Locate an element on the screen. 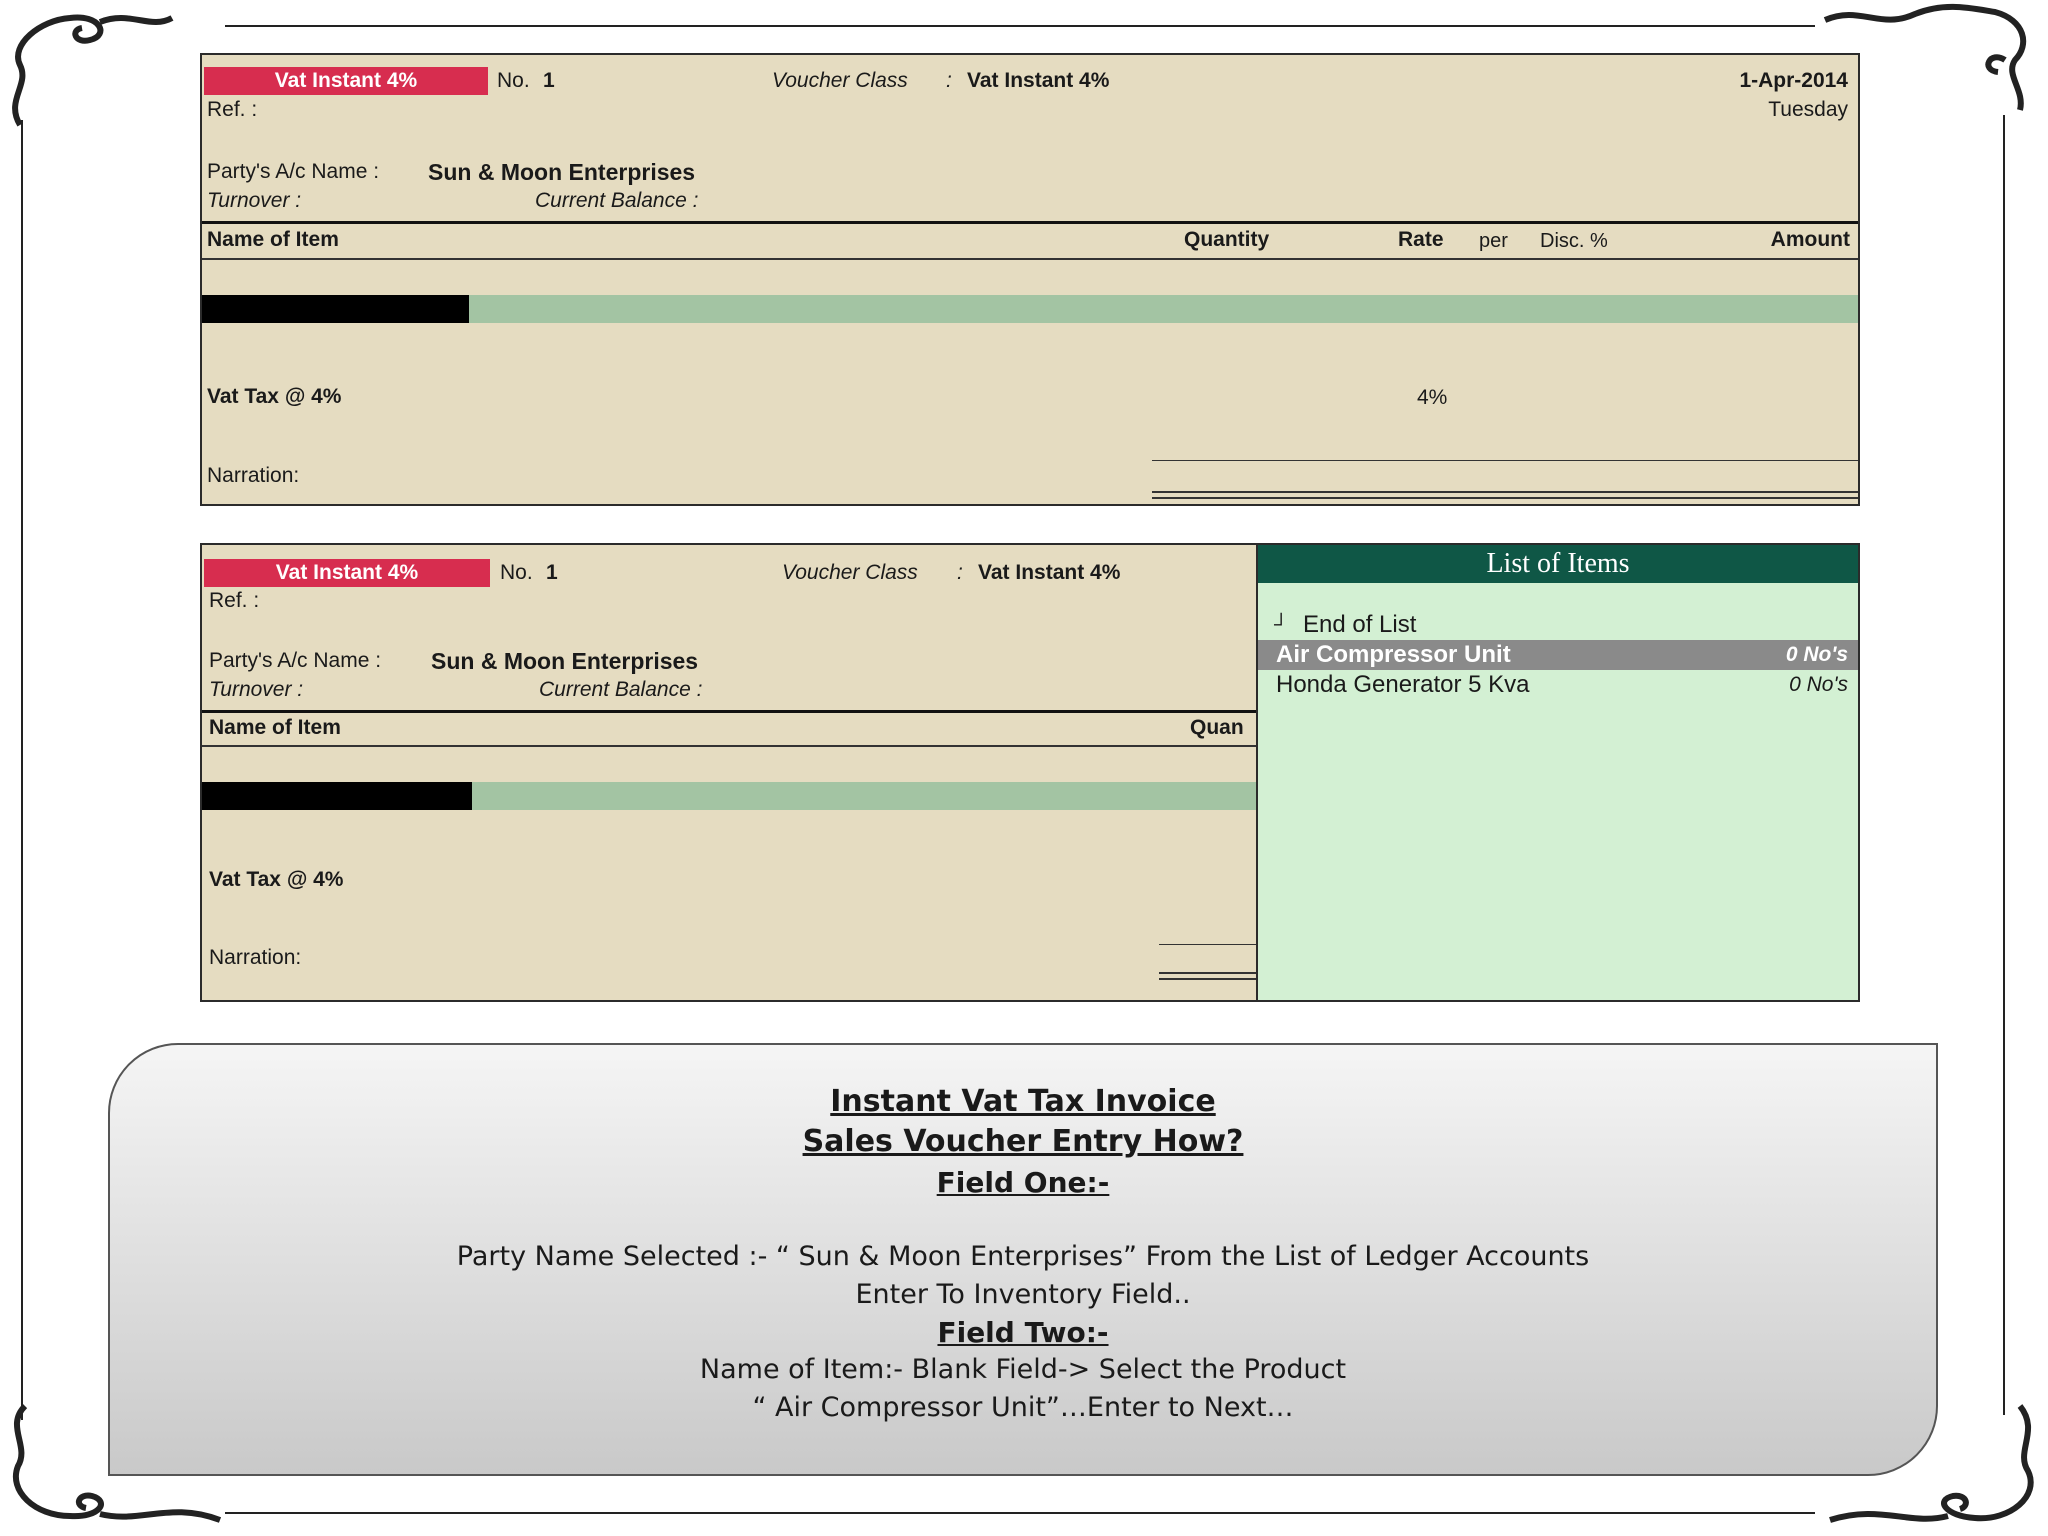 The height and width of the screenshot is (1536, 2048). list-item-name: Honda Generator 5 Kva is located at coordinates (1403, 684).